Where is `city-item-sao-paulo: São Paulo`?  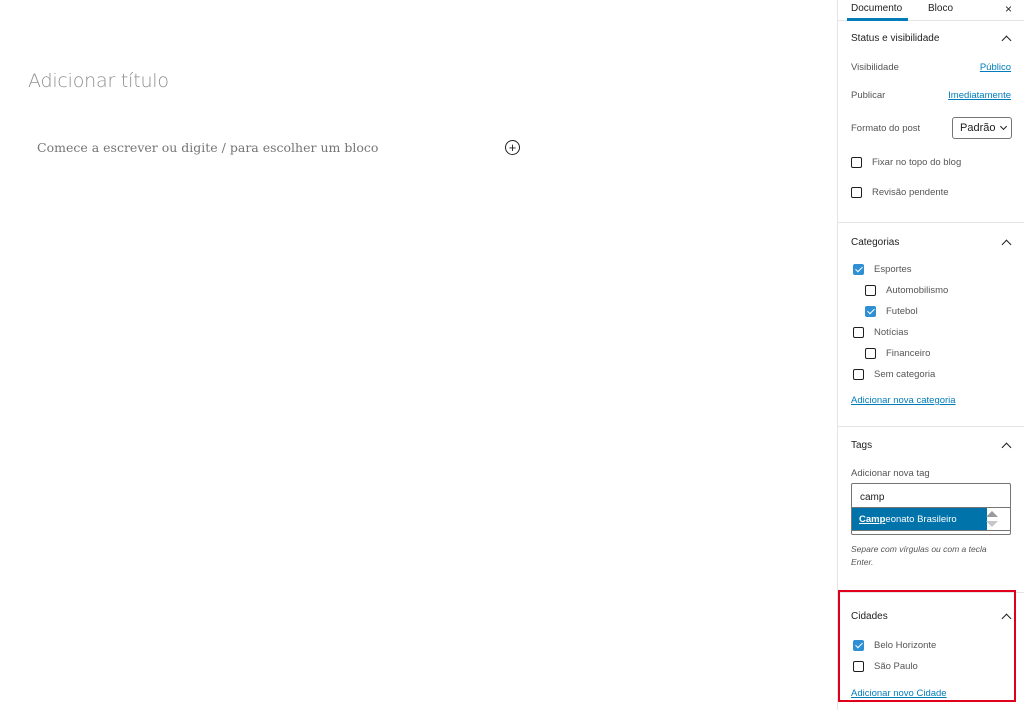
city-item-sao-paulo: São Paulo is located at coordinates (931, 666).